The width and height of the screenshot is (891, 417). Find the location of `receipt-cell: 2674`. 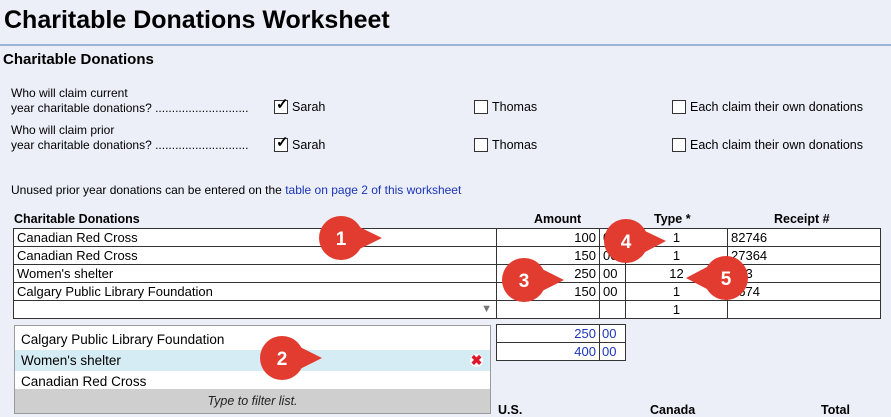

receipt-cell: 2674 is located at coordinates (804, 291).